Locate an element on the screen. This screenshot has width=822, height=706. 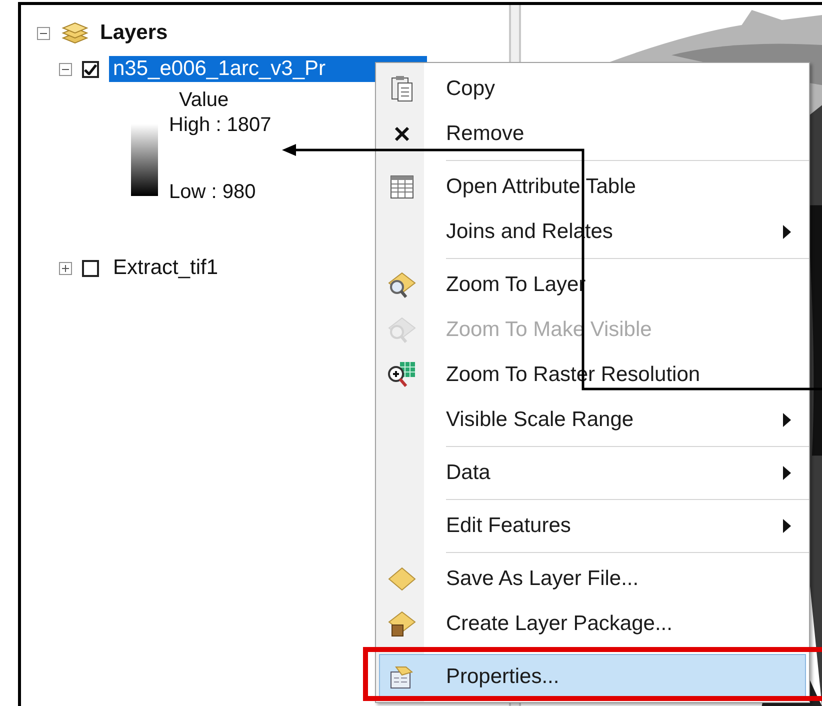
color-ramp is located at coordinates (144, 160).